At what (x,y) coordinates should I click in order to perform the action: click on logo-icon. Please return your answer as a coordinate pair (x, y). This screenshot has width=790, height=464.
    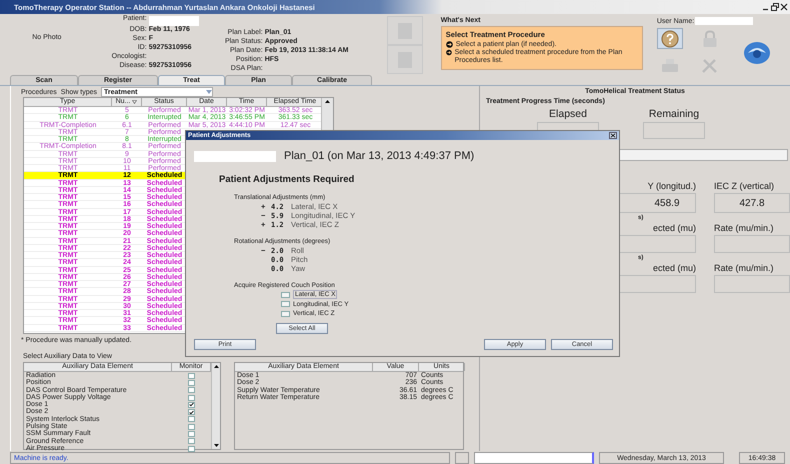
    Looking at the image, I should click on (756, 53).